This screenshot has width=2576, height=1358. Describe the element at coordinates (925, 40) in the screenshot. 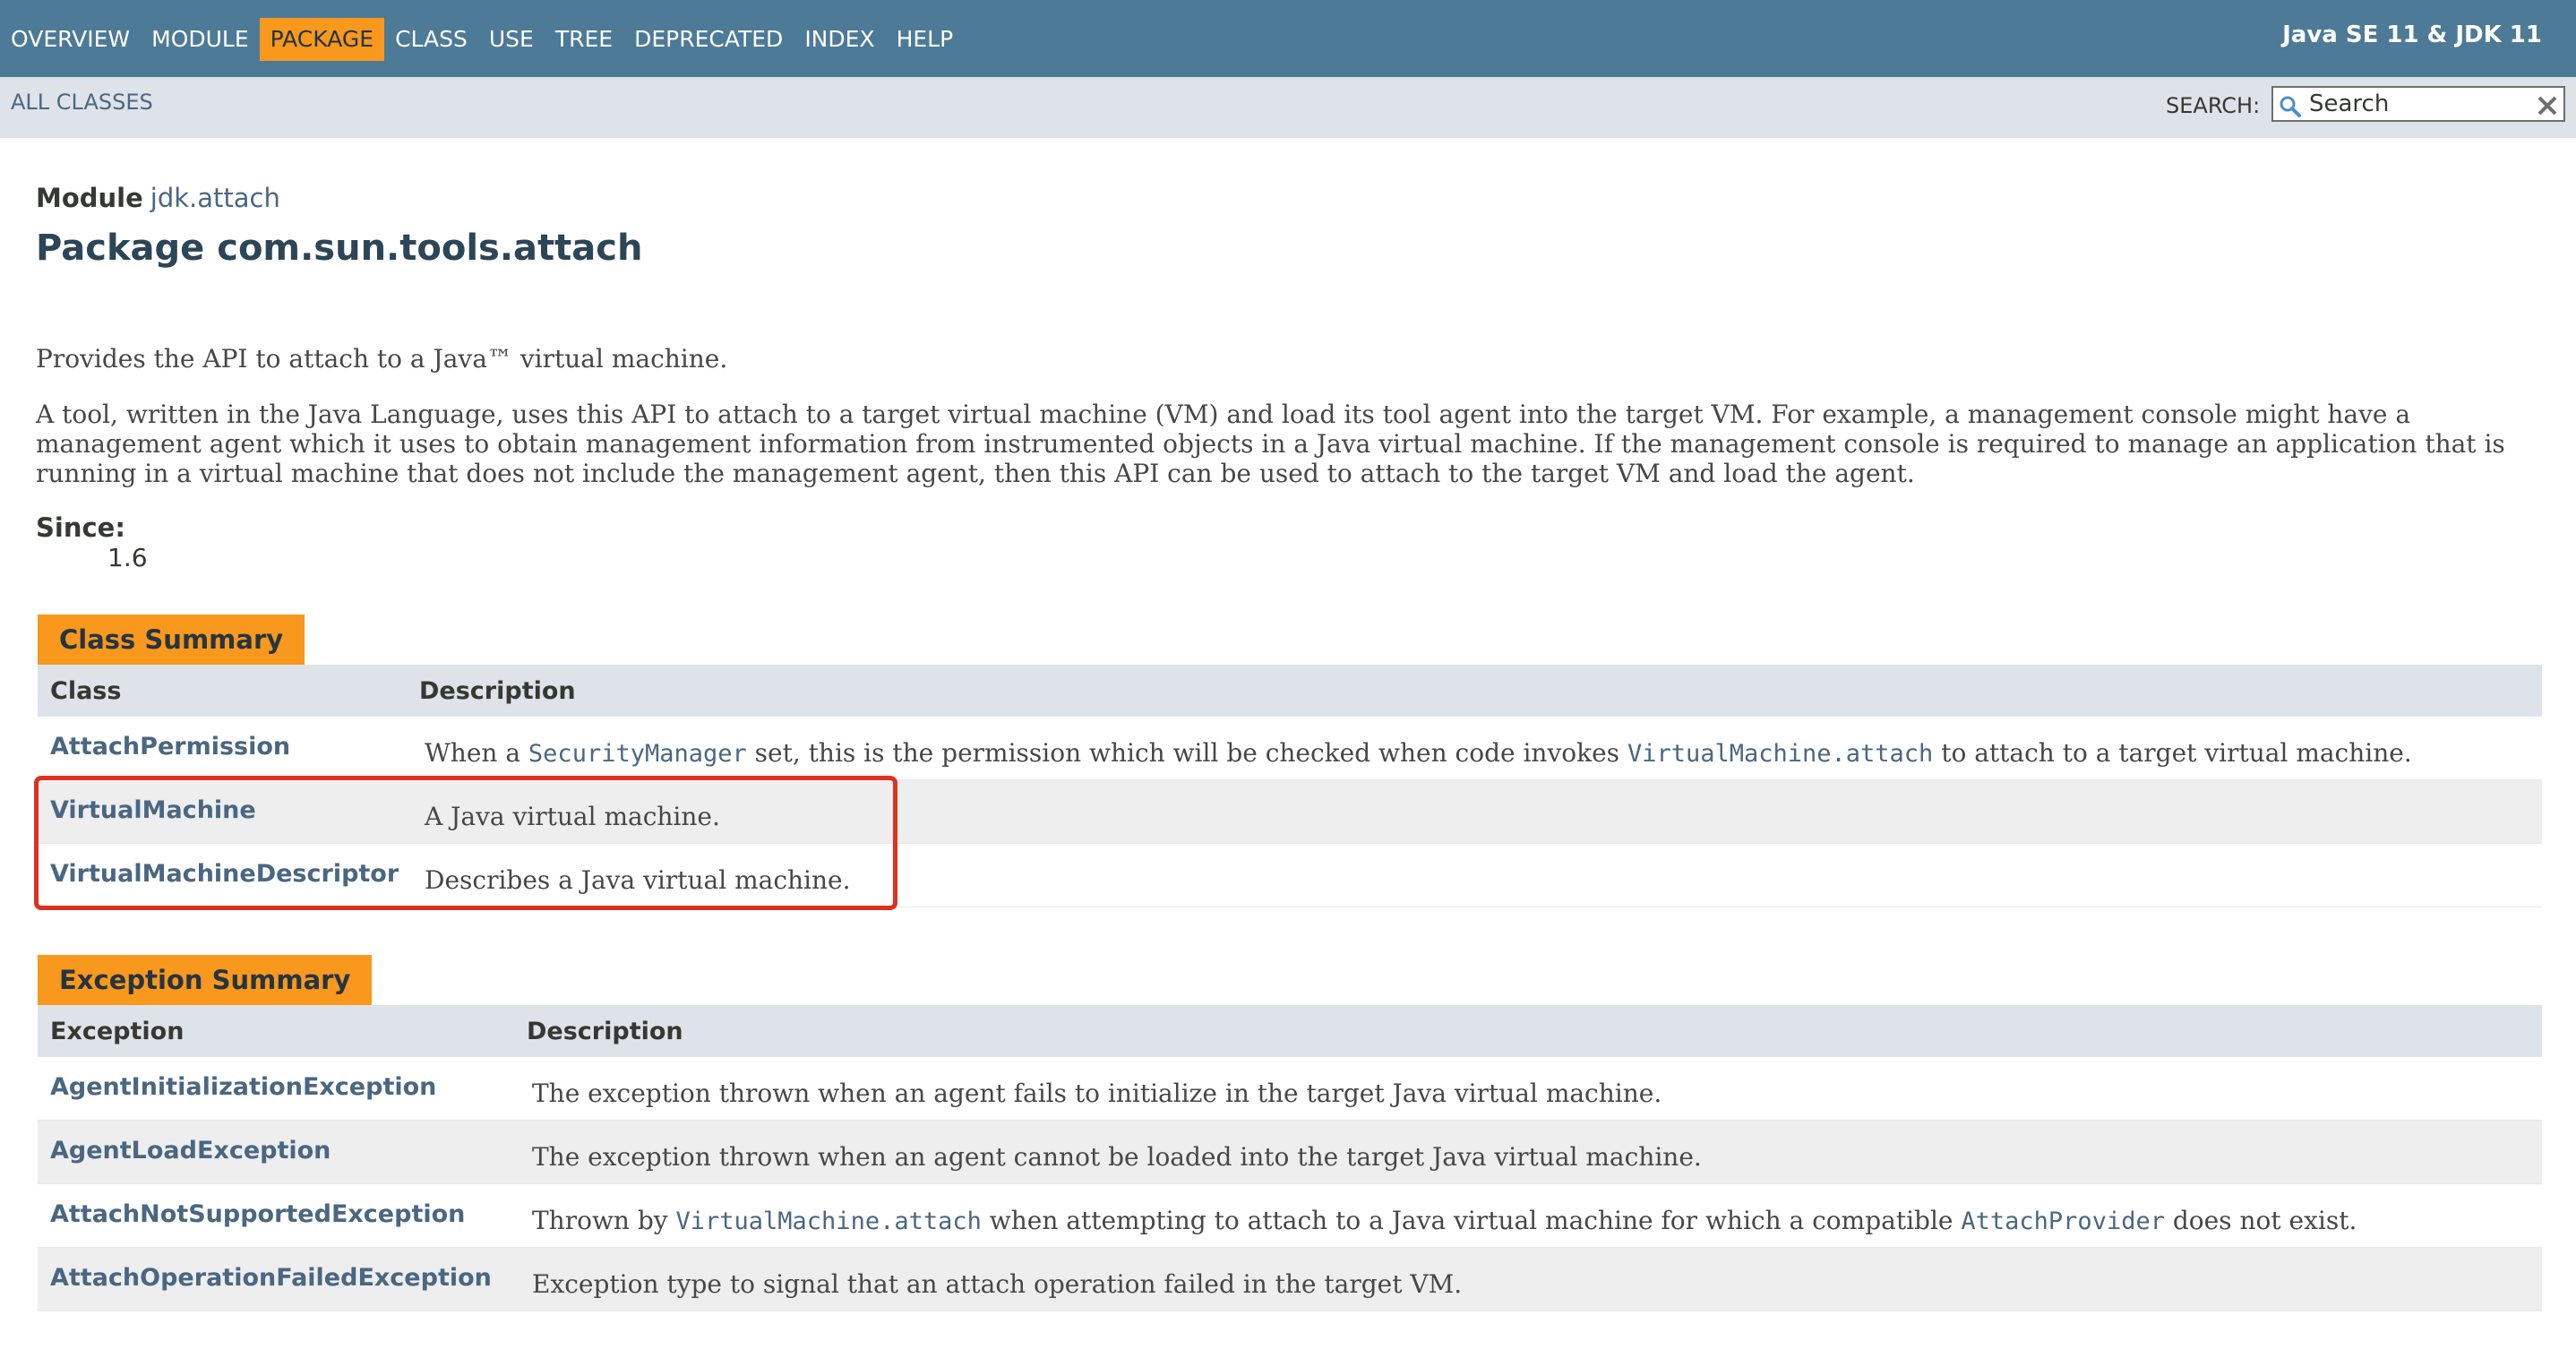

I see `nav-item-help: HELP` at that location.